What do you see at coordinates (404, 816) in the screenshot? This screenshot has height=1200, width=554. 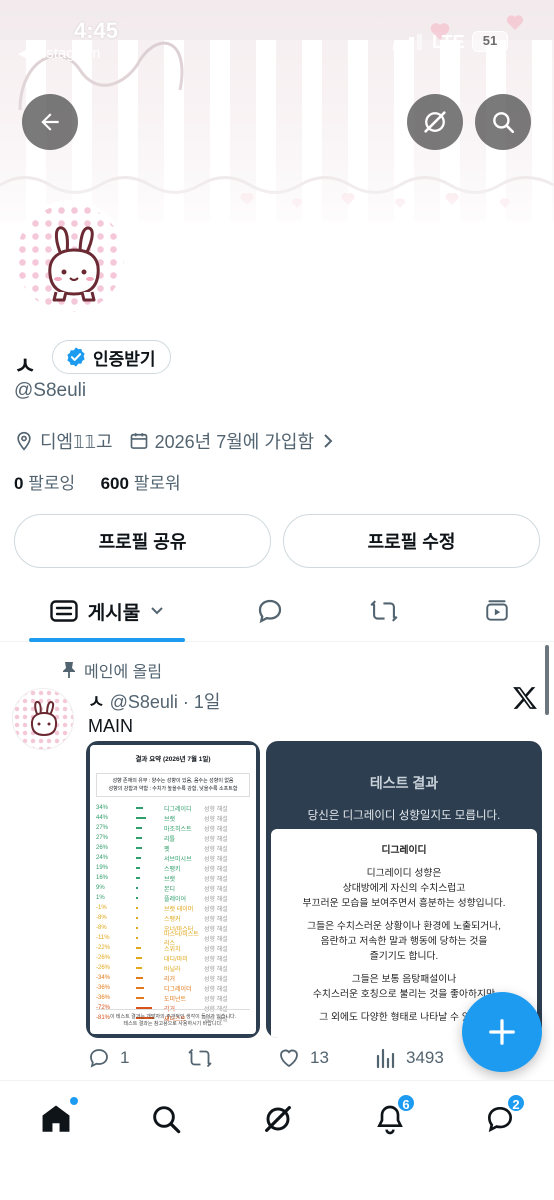 I see `test-result-subtitle: 당신은 디그레이디 성향일지도 모릅니다.` at bounding box center [404, 816].